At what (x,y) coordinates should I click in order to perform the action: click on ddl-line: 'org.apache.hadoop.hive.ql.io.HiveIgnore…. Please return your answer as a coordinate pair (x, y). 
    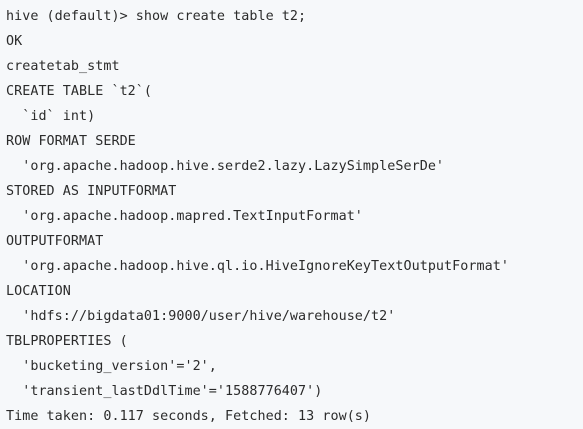
    Looking at the image, I should click on (257, 266).